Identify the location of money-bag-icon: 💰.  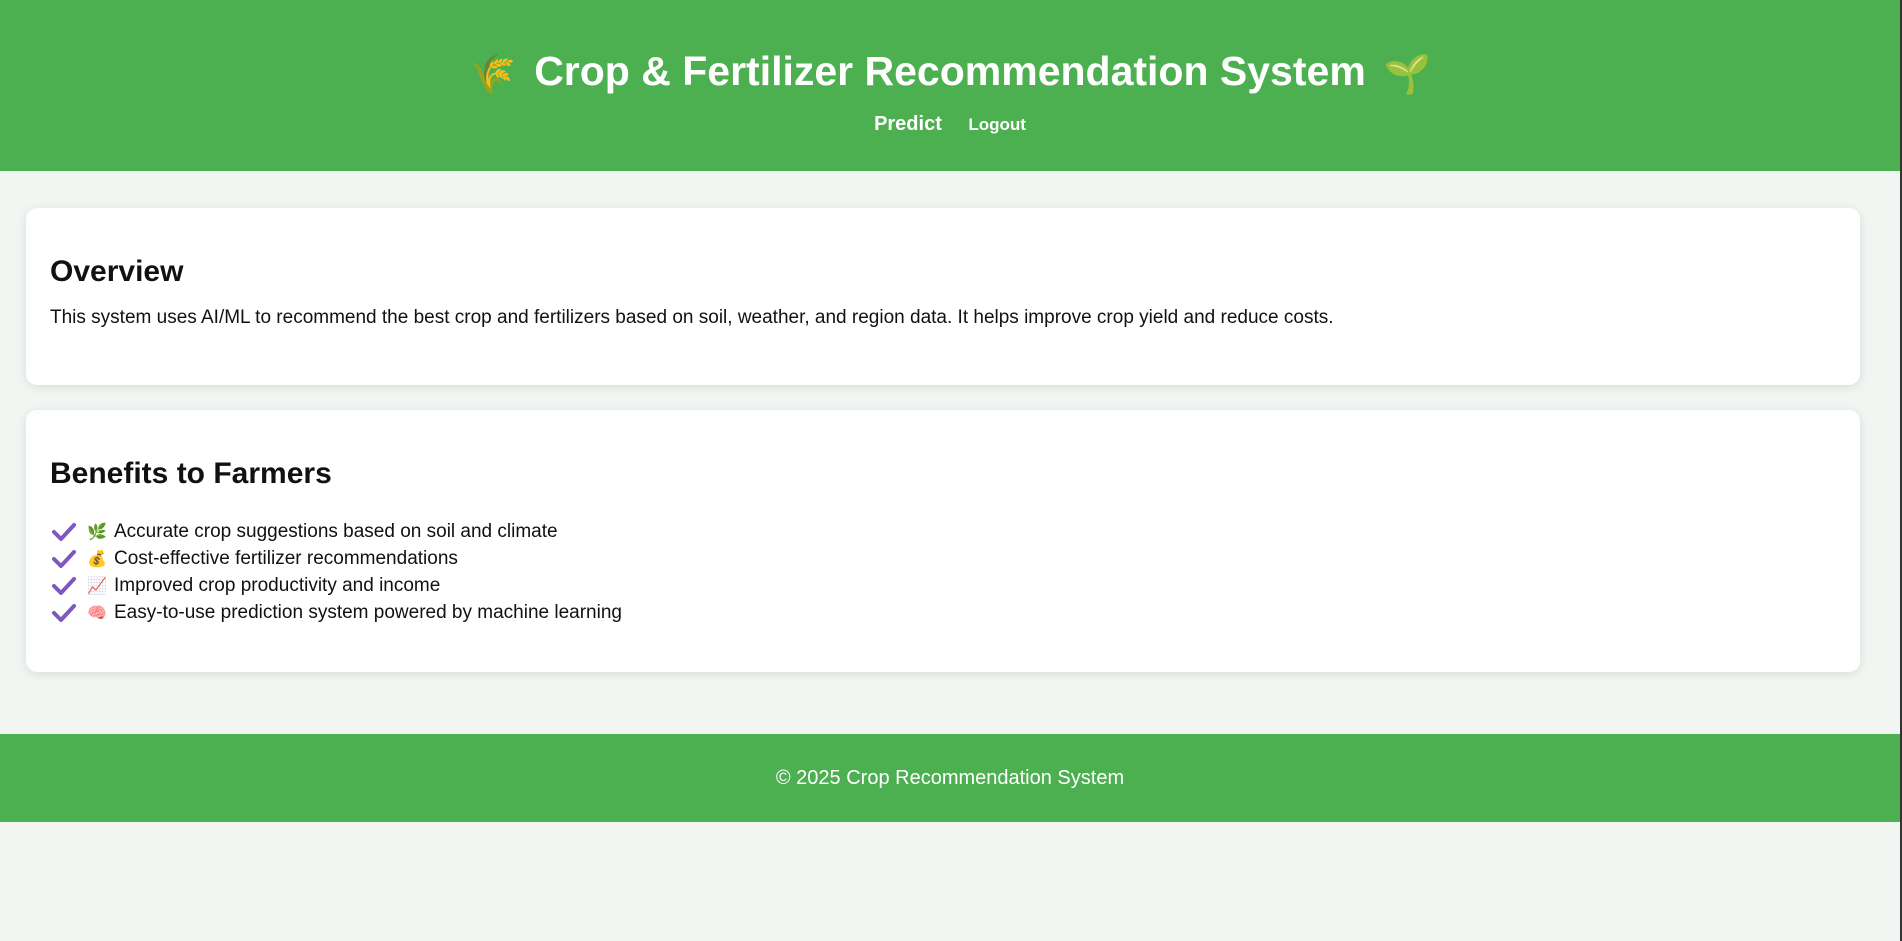
(97, 558).